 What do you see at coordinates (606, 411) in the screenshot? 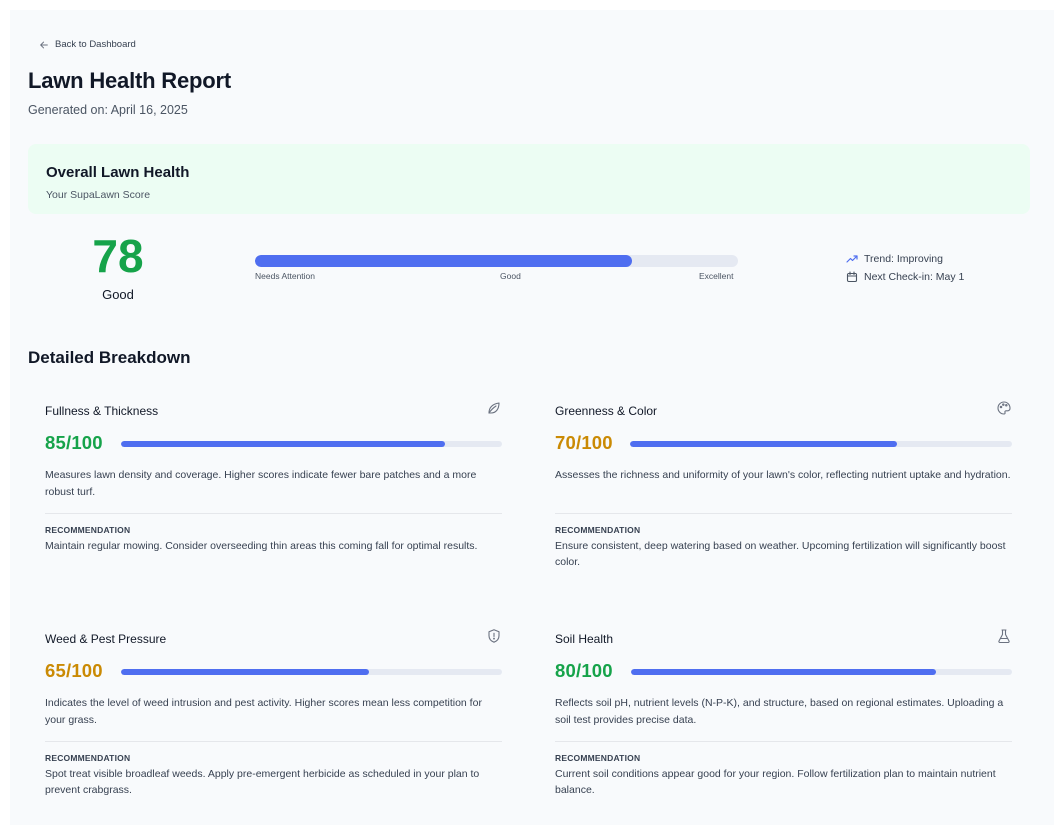
I see `category-name: Greenness & Color` at bounding box center [606, 411].